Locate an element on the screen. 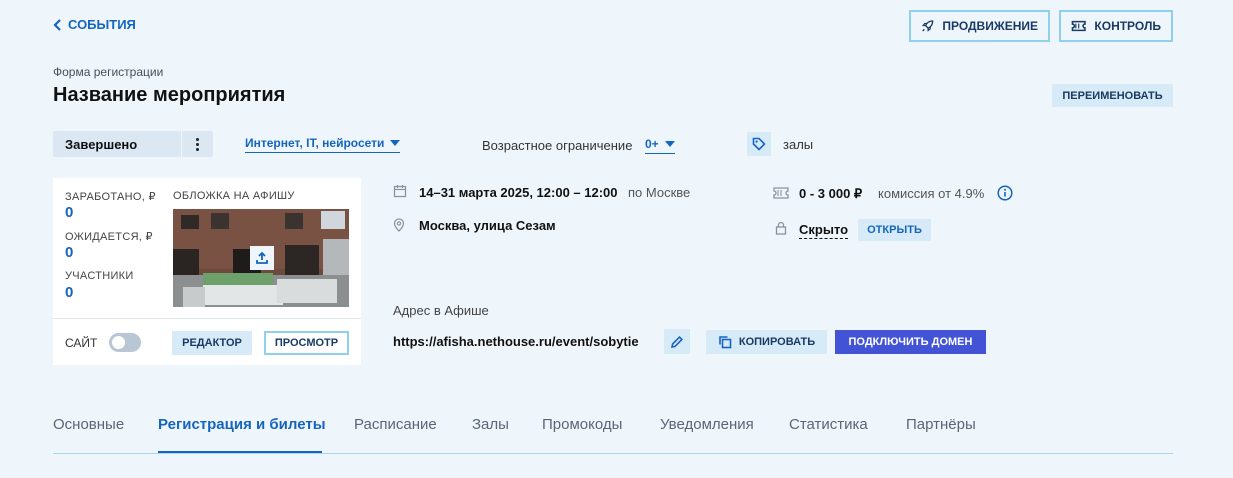  category-dropdown: Интернет, IT, нейросети is located at coordinates (323, 144).